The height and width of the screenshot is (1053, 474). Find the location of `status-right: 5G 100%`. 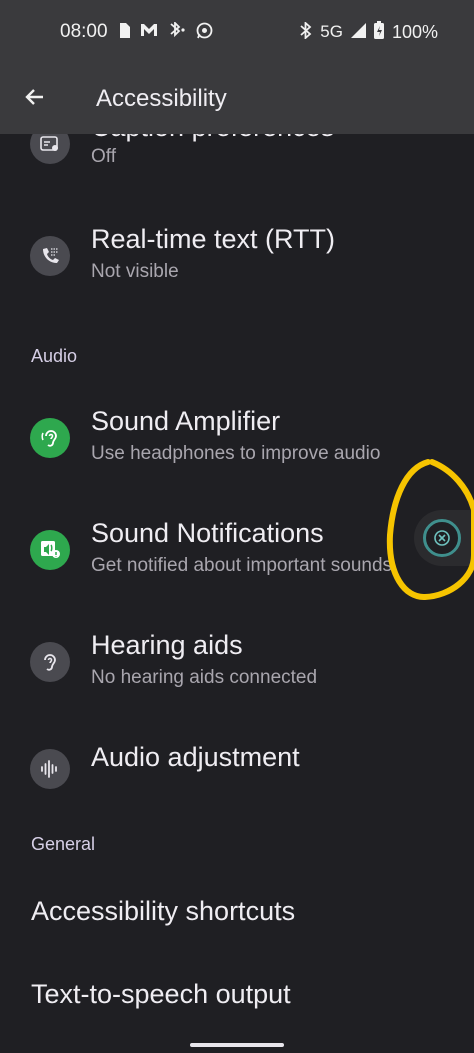

status-right: 5G 100% is located at coordinates (369, 31).